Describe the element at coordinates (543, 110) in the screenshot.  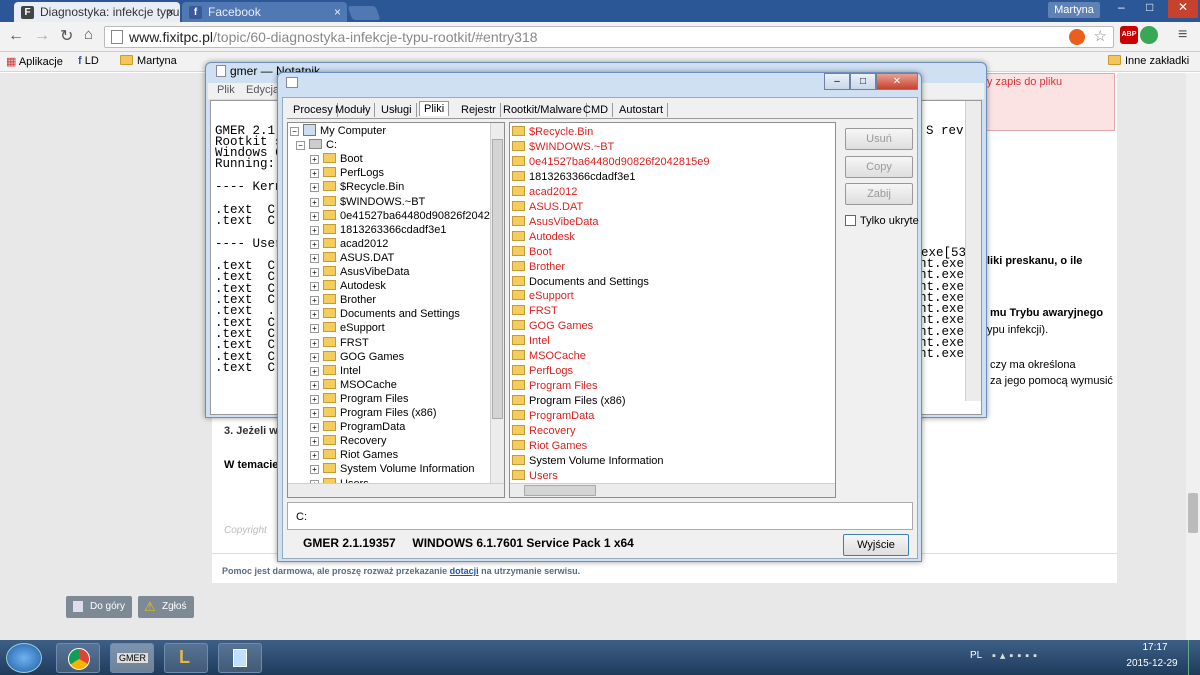
I see `tab-rootkit-malware: Rootkit/Malware` at that location.